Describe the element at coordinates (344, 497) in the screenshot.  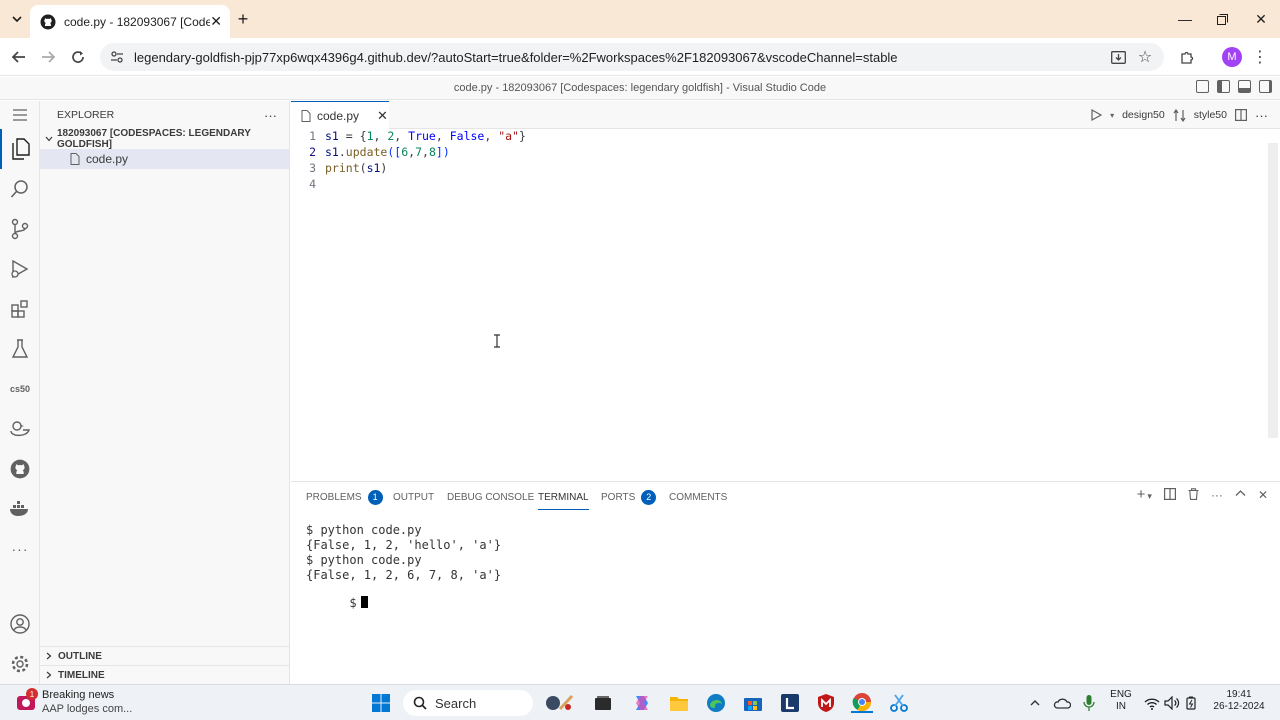
I see `tab-problems: PROBLEMS 1` at that location.